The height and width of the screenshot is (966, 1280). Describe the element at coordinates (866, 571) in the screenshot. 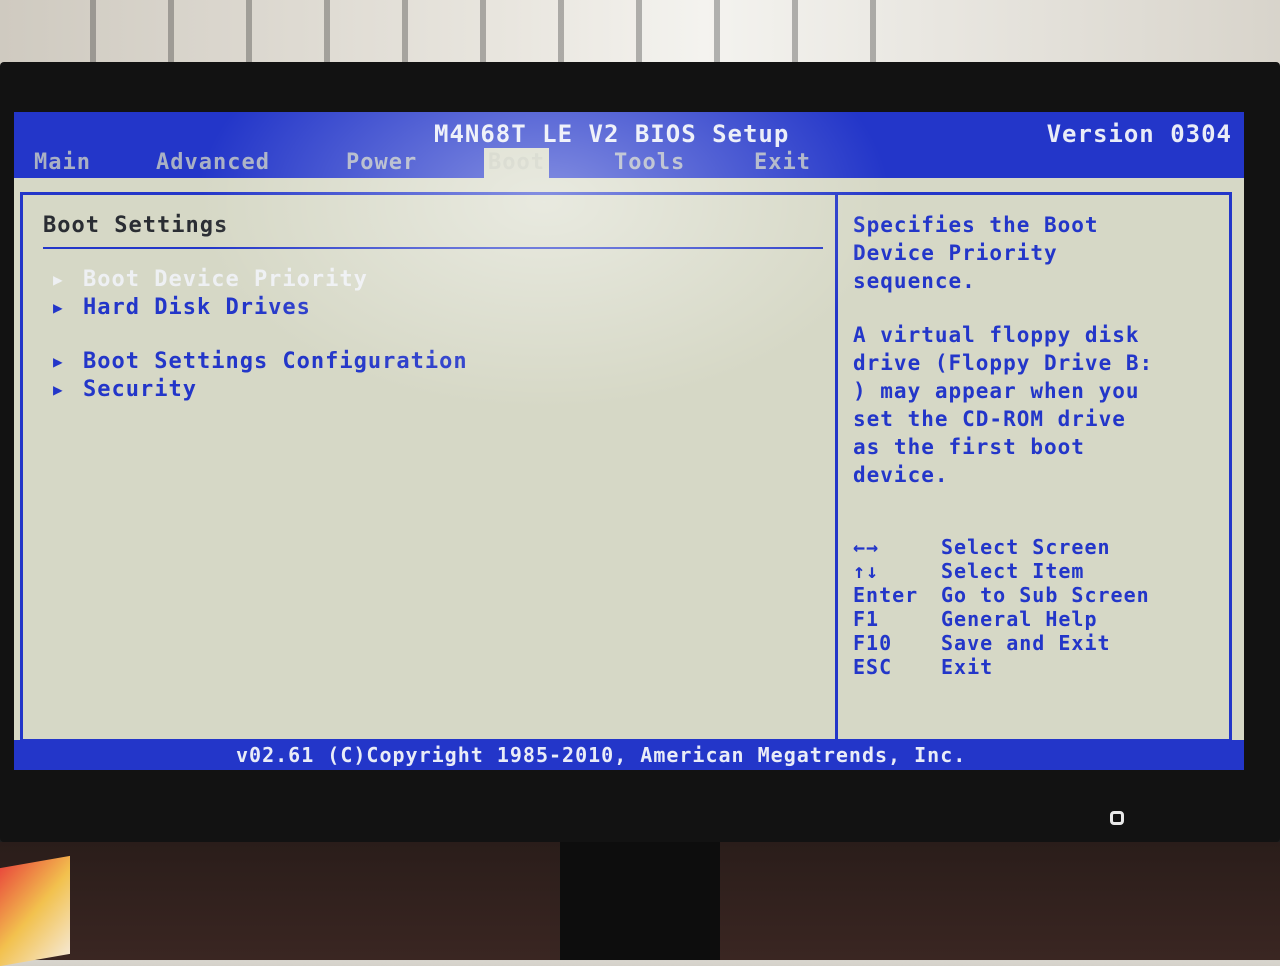

I see `arrows-vertical-icon: ↑↓` at that location.